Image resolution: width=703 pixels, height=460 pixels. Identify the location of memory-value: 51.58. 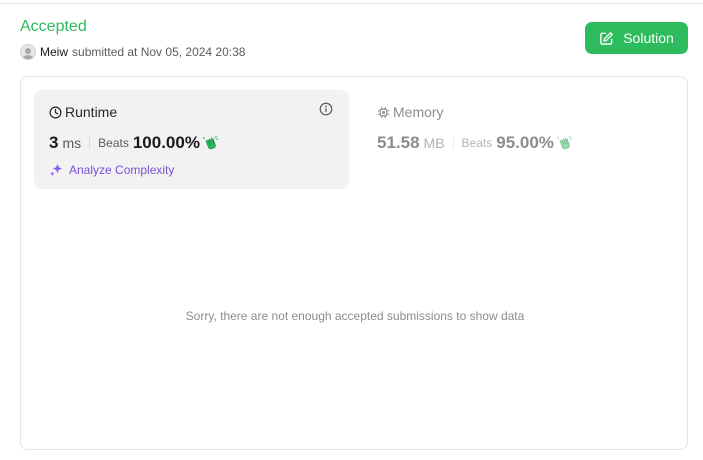
(398, 142).